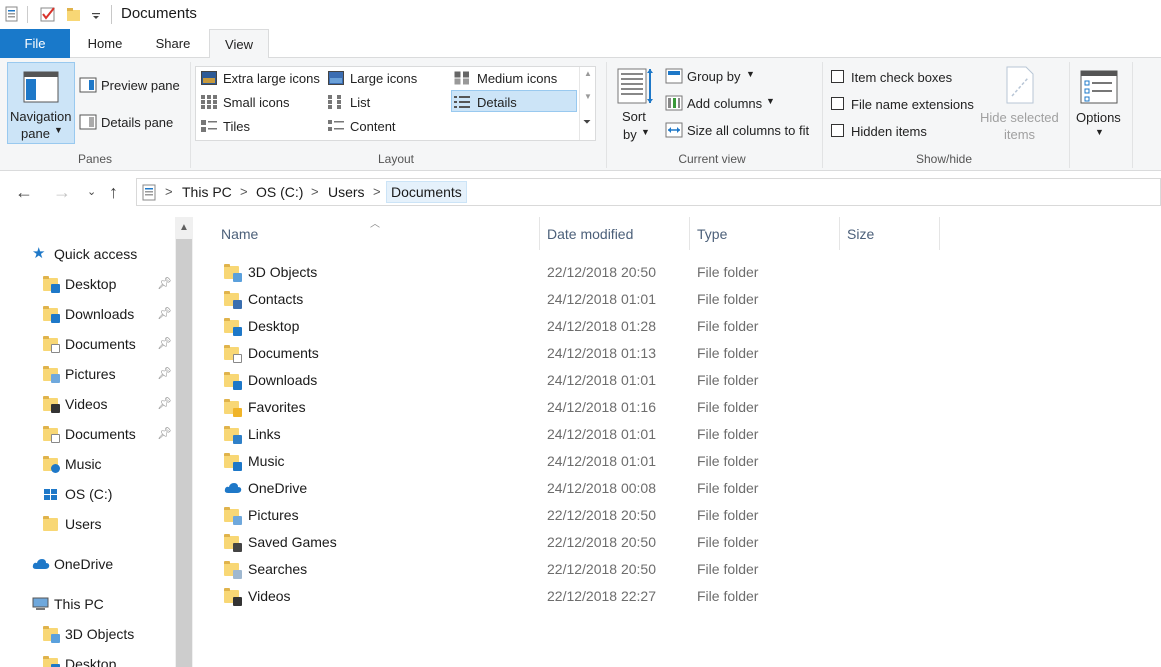 The width and height of the screenshot is (1161, 667). I want to click on up-arrow-icon: ↑, so click(113, 192).